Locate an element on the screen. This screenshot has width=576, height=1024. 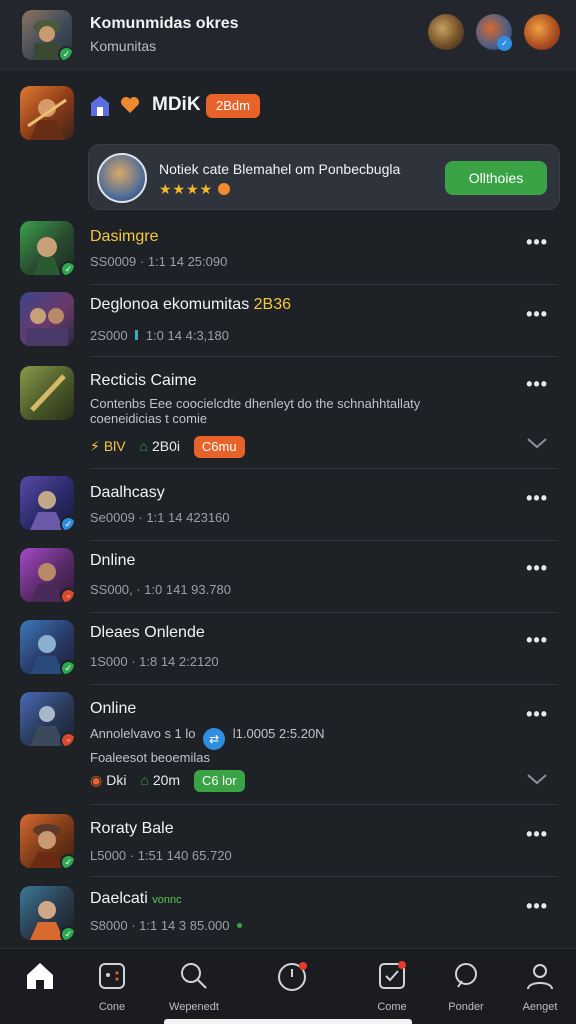
item-title: Dleaes Onlende is located at coordinates (147, 632).